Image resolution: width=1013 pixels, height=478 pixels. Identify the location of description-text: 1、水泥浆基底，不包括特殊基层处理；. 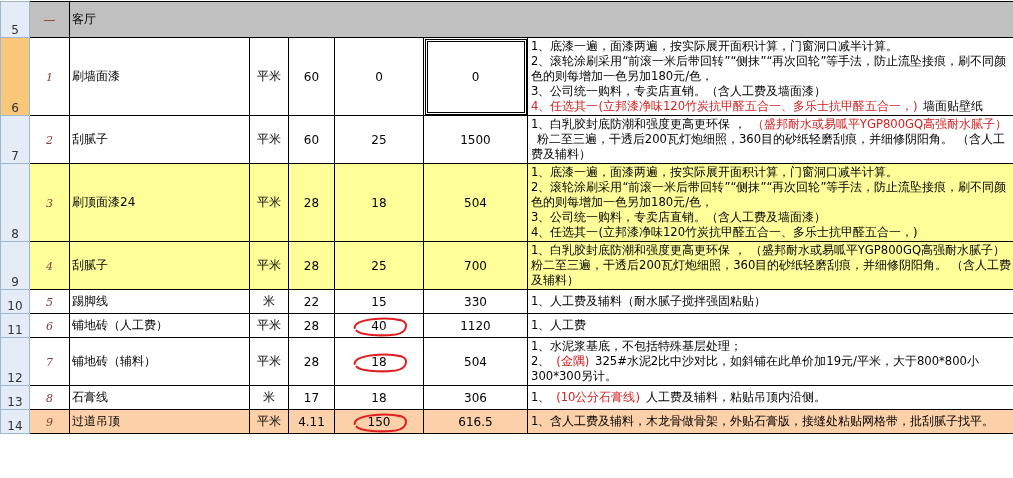
(637, 346).